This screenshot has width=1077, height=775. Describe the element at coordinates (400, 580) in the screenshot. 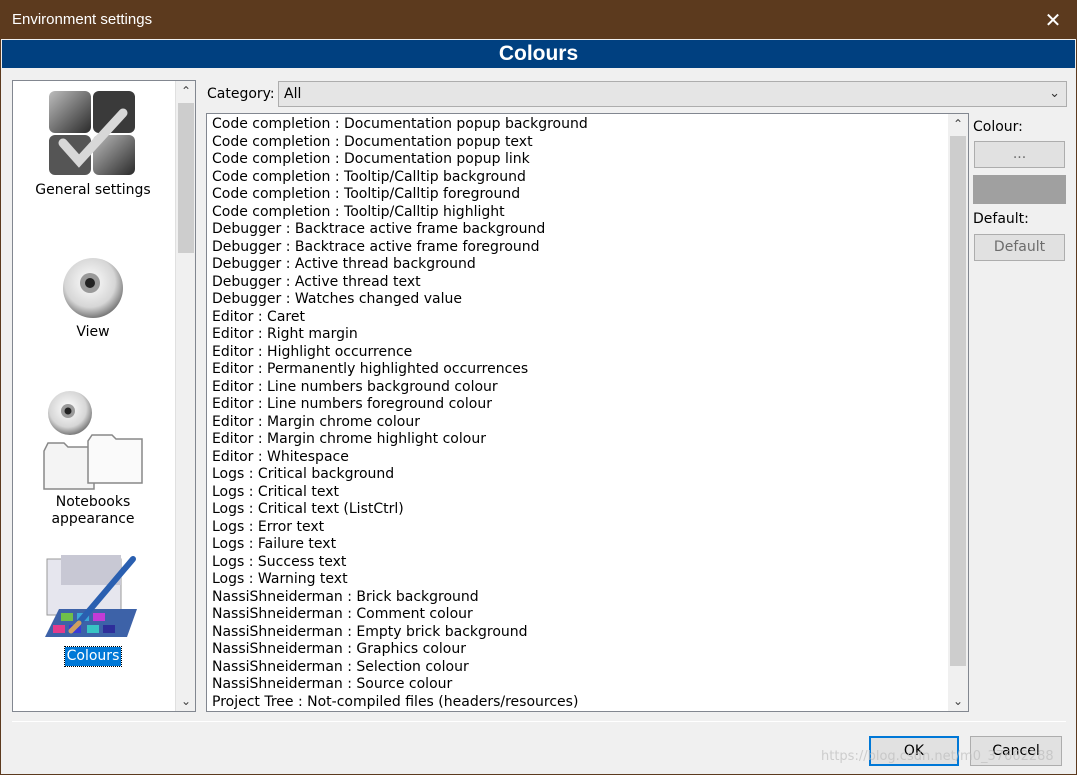

I see `list-item: Logs : Warning text` at that location.